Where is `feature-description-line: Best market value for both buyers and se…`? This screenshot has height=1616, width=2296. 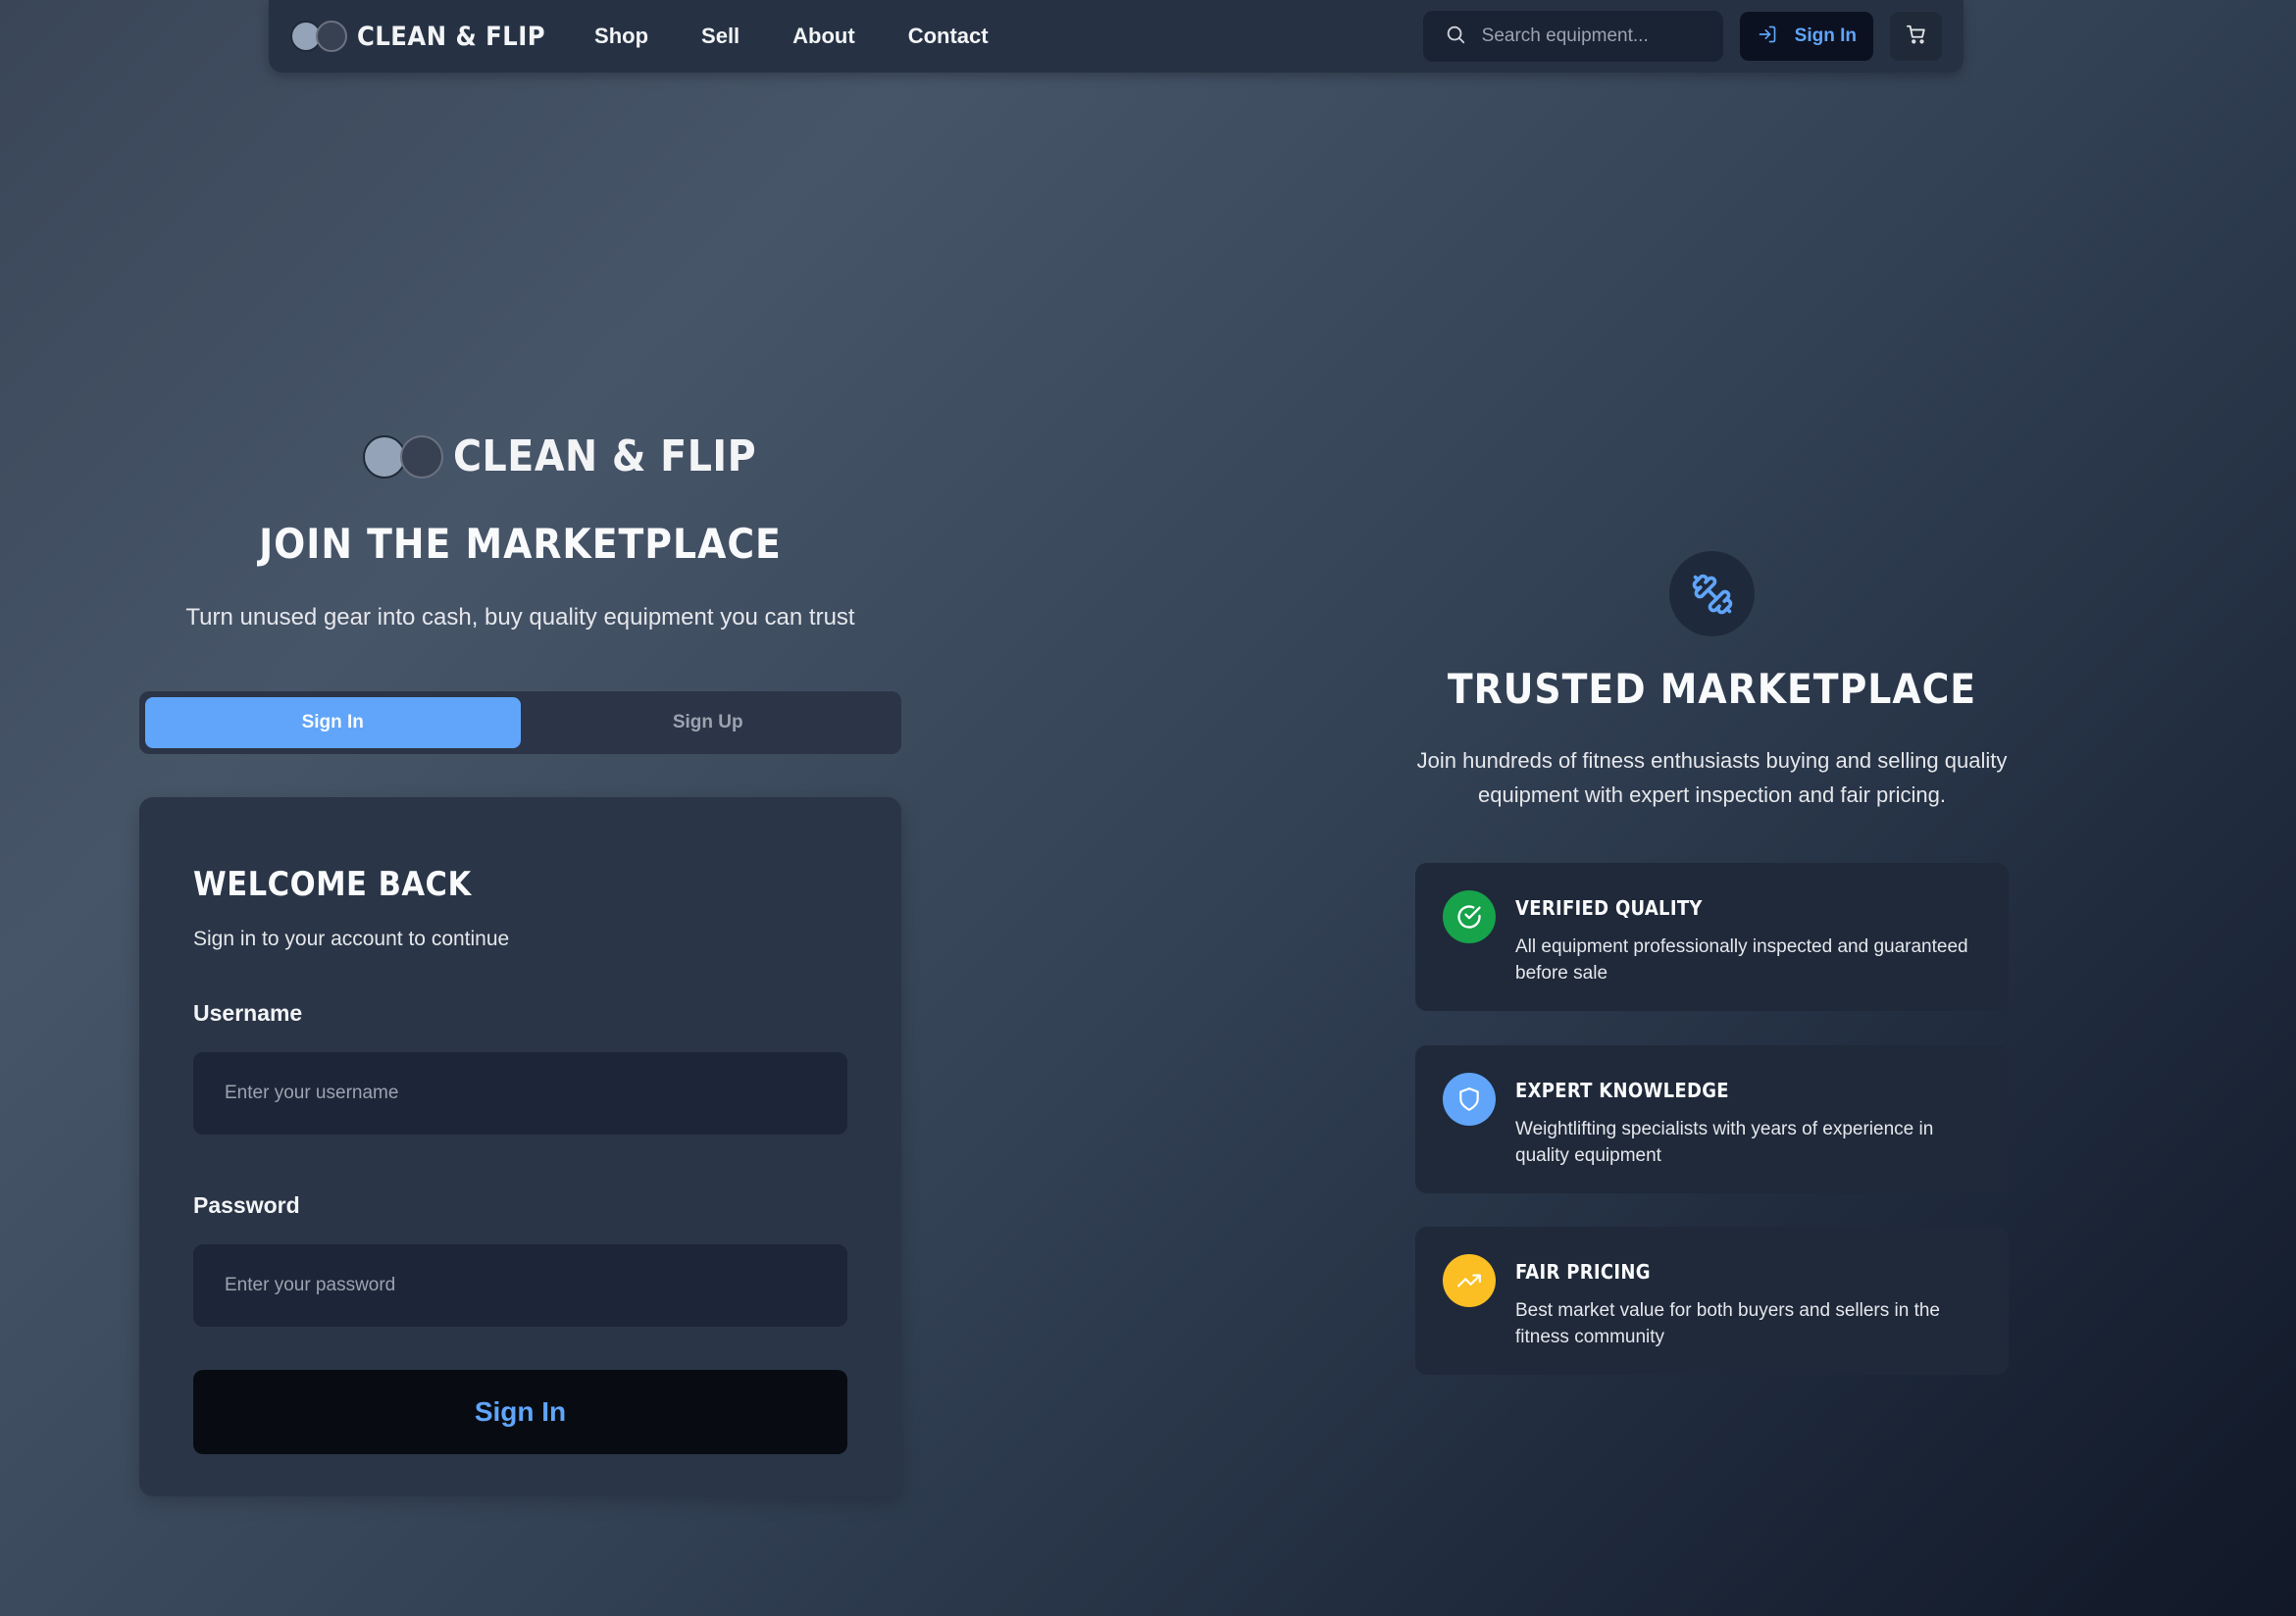 feature-description-line: Best market value for both buyers and se… is located at coordinates (1728, 1310).